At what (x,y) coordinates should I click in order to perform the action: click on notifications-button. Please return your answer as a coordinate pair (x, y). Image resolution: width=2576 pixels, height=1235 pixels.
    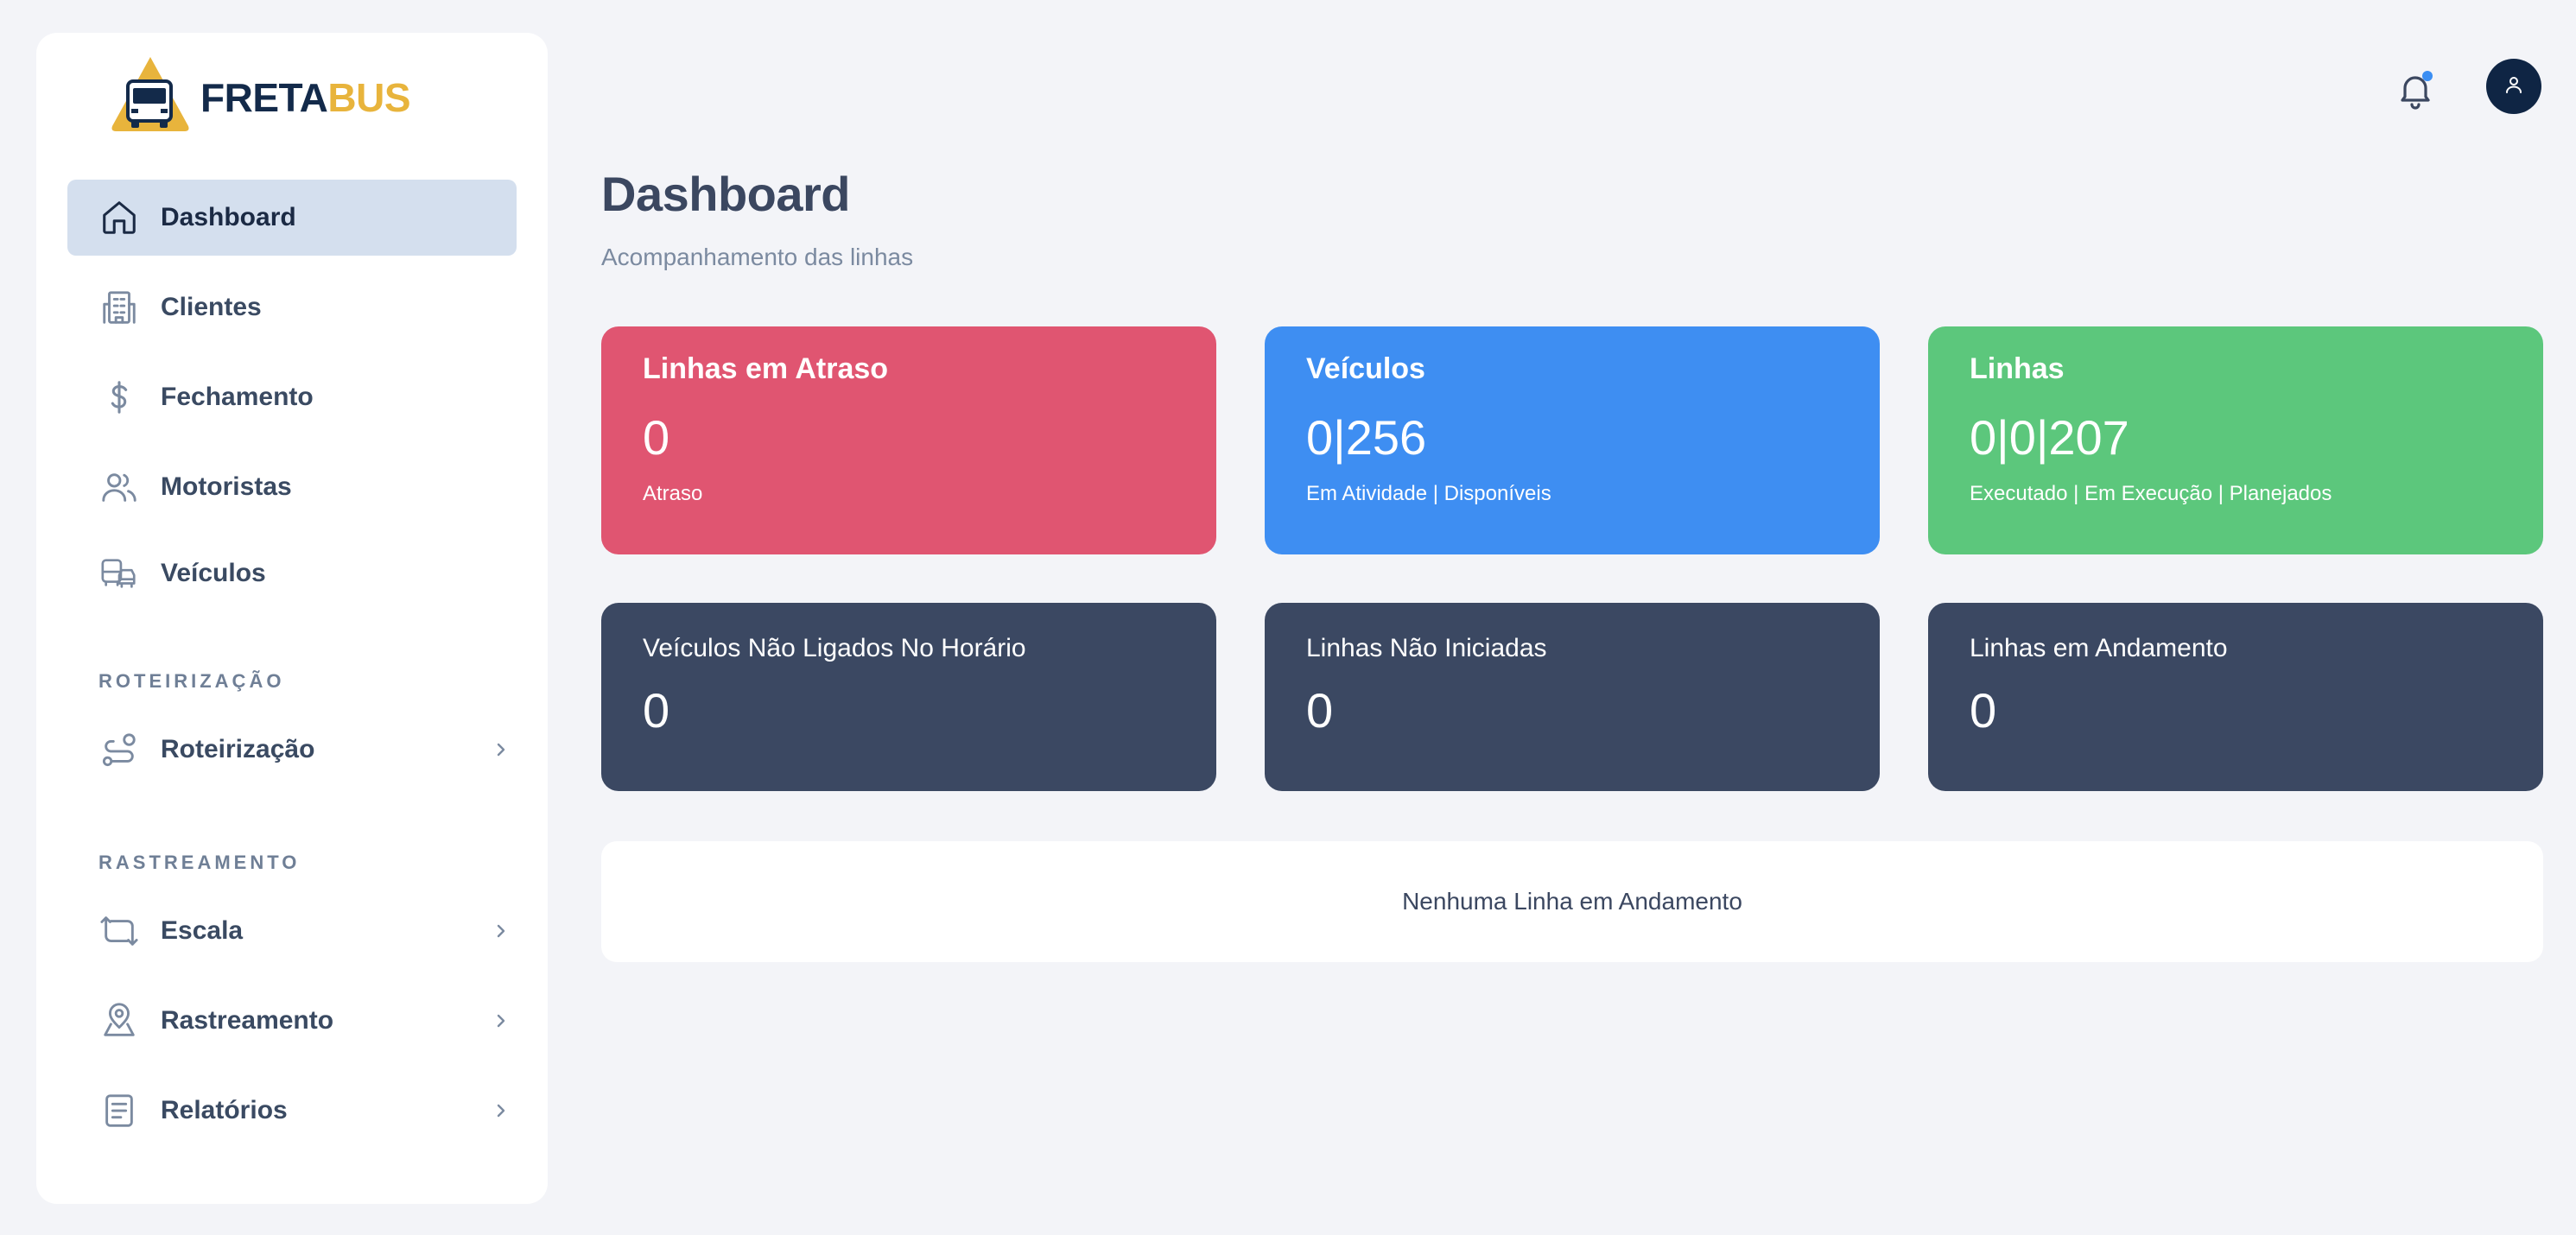
    Looking at the image, I should click on (2415, 90).